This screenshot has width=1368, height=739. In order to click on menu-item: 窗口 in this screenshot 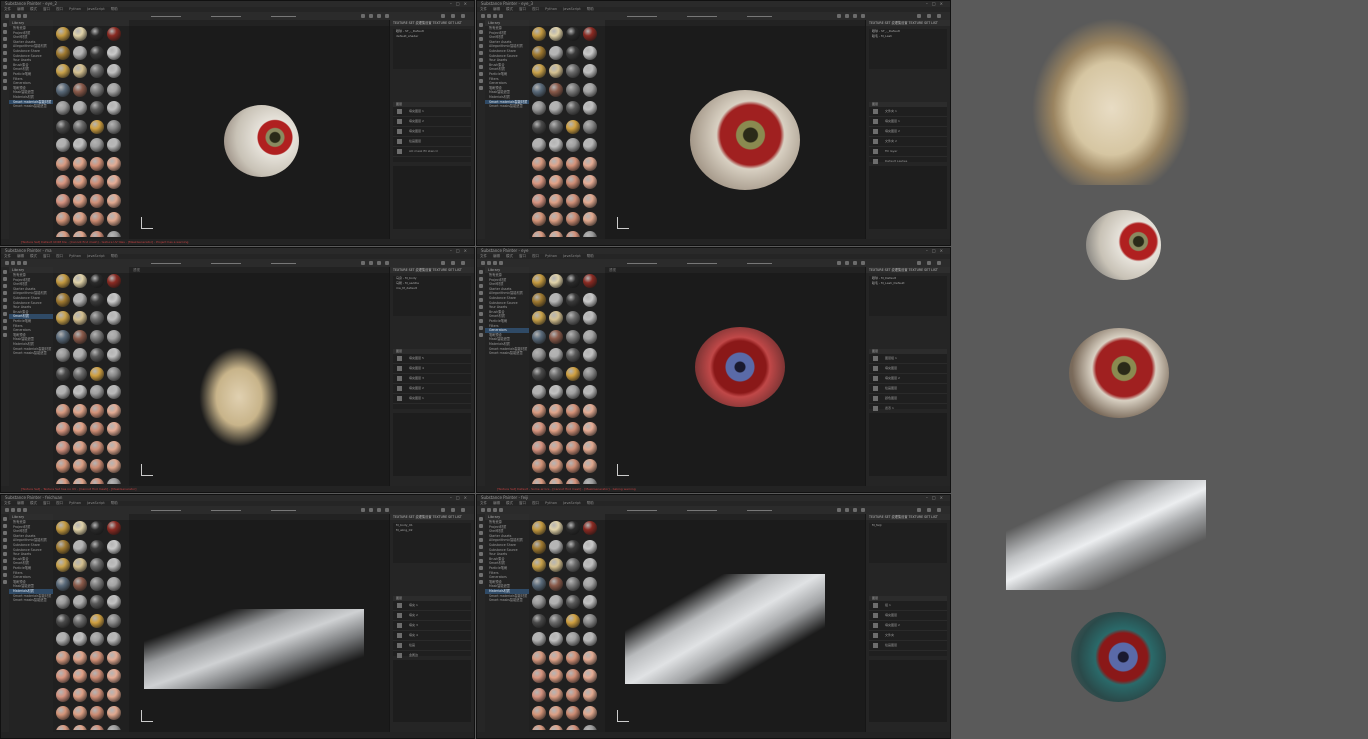, I will do `click(46, 256)`.